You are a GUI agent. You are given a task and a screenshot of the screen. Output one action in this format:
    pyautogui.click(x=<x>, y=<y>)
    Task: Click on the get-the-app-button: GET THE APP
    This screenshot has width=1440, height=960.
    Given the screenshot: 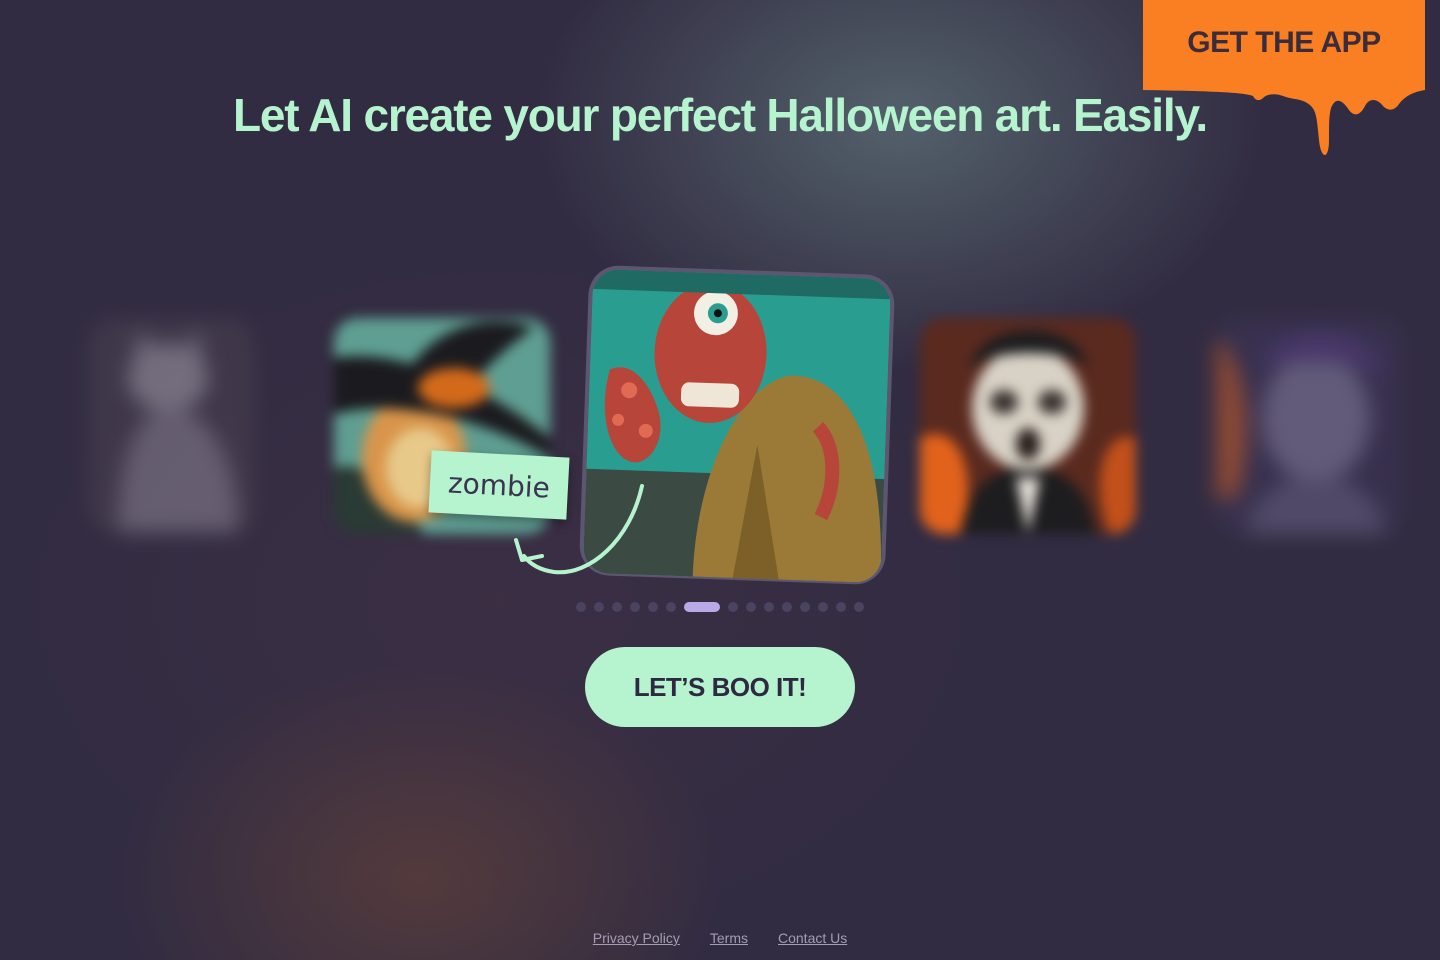 What is the action you would take?
    pyautogui.click(x=1284, y=84)
    